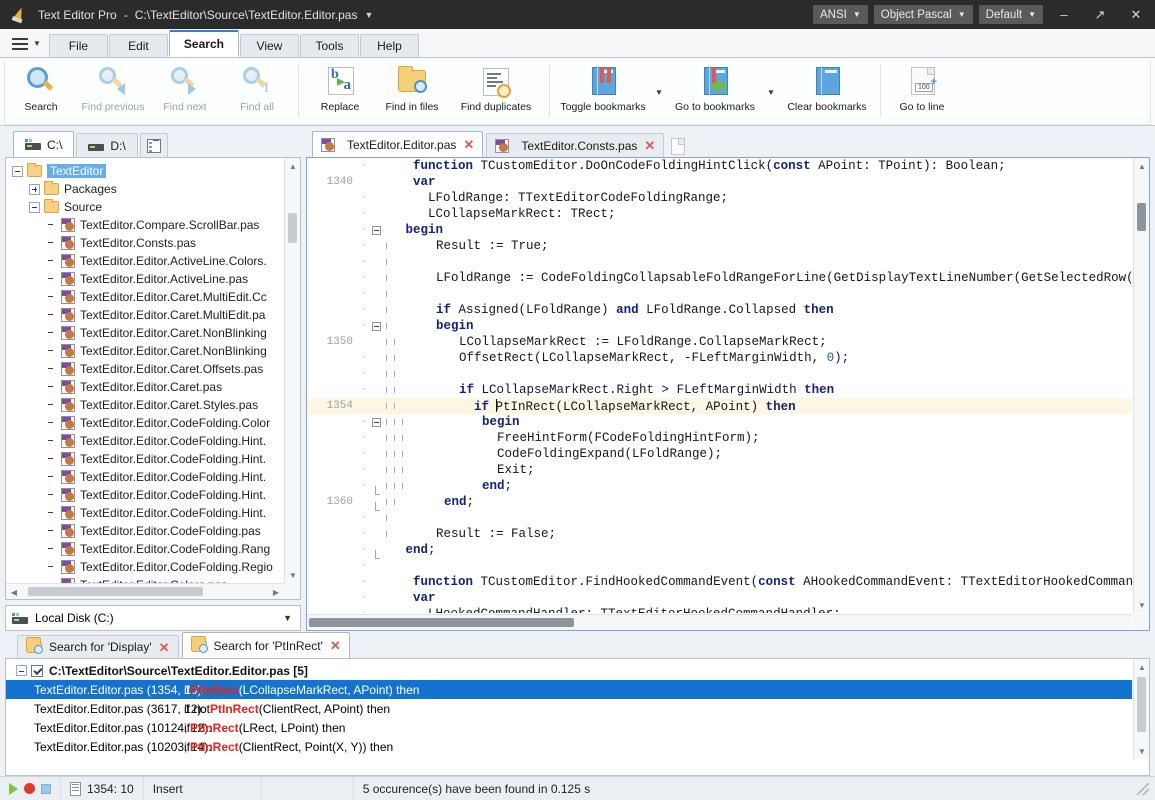 This screenshot has height=800, width=1155. Describe the element at coordinates (923, 14) in the screenshot. I see `language-dropdown: Object Pascal ▼` at that location.